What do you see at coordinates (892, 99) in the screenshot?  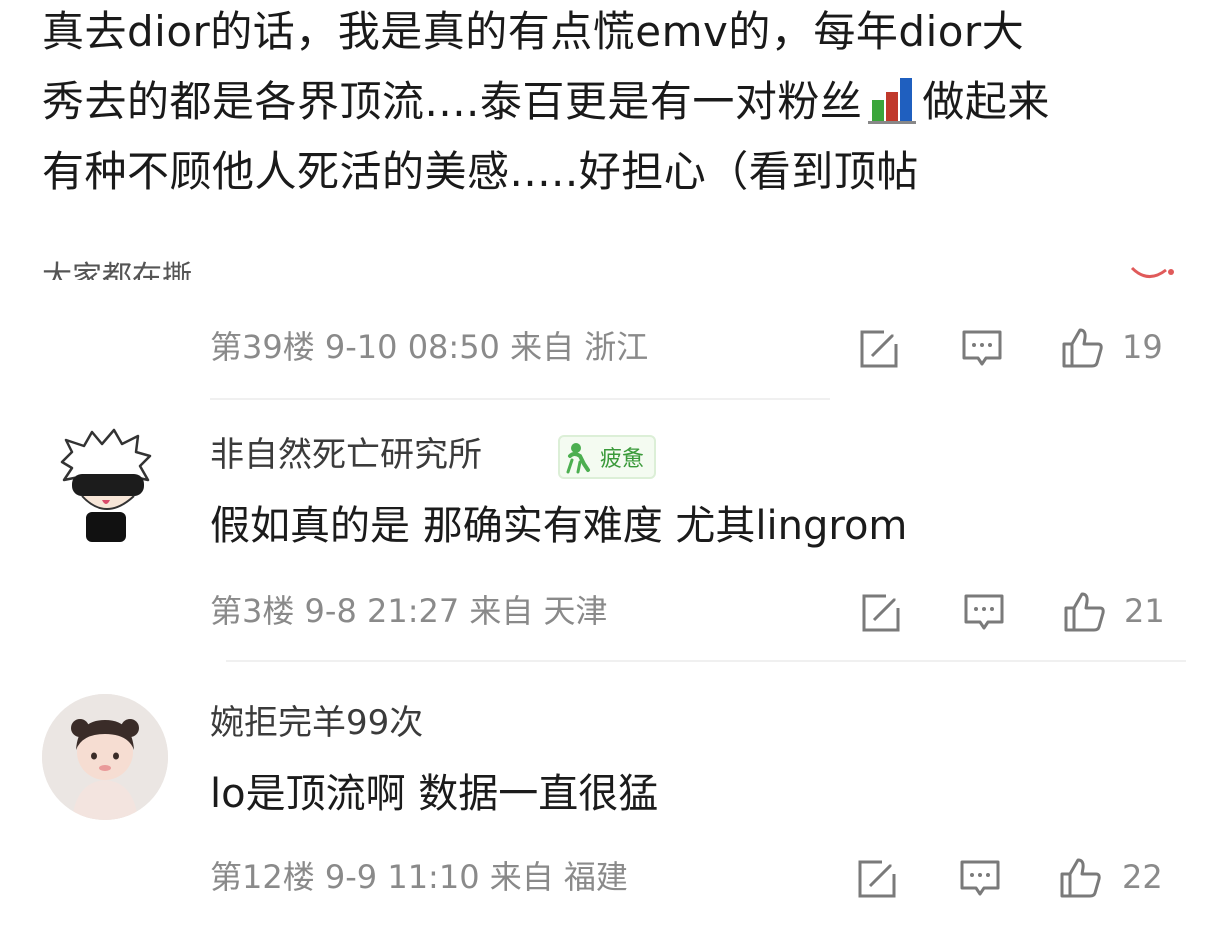 I see `bar-chart-emoji-icon` at bounding box center [892, 99].